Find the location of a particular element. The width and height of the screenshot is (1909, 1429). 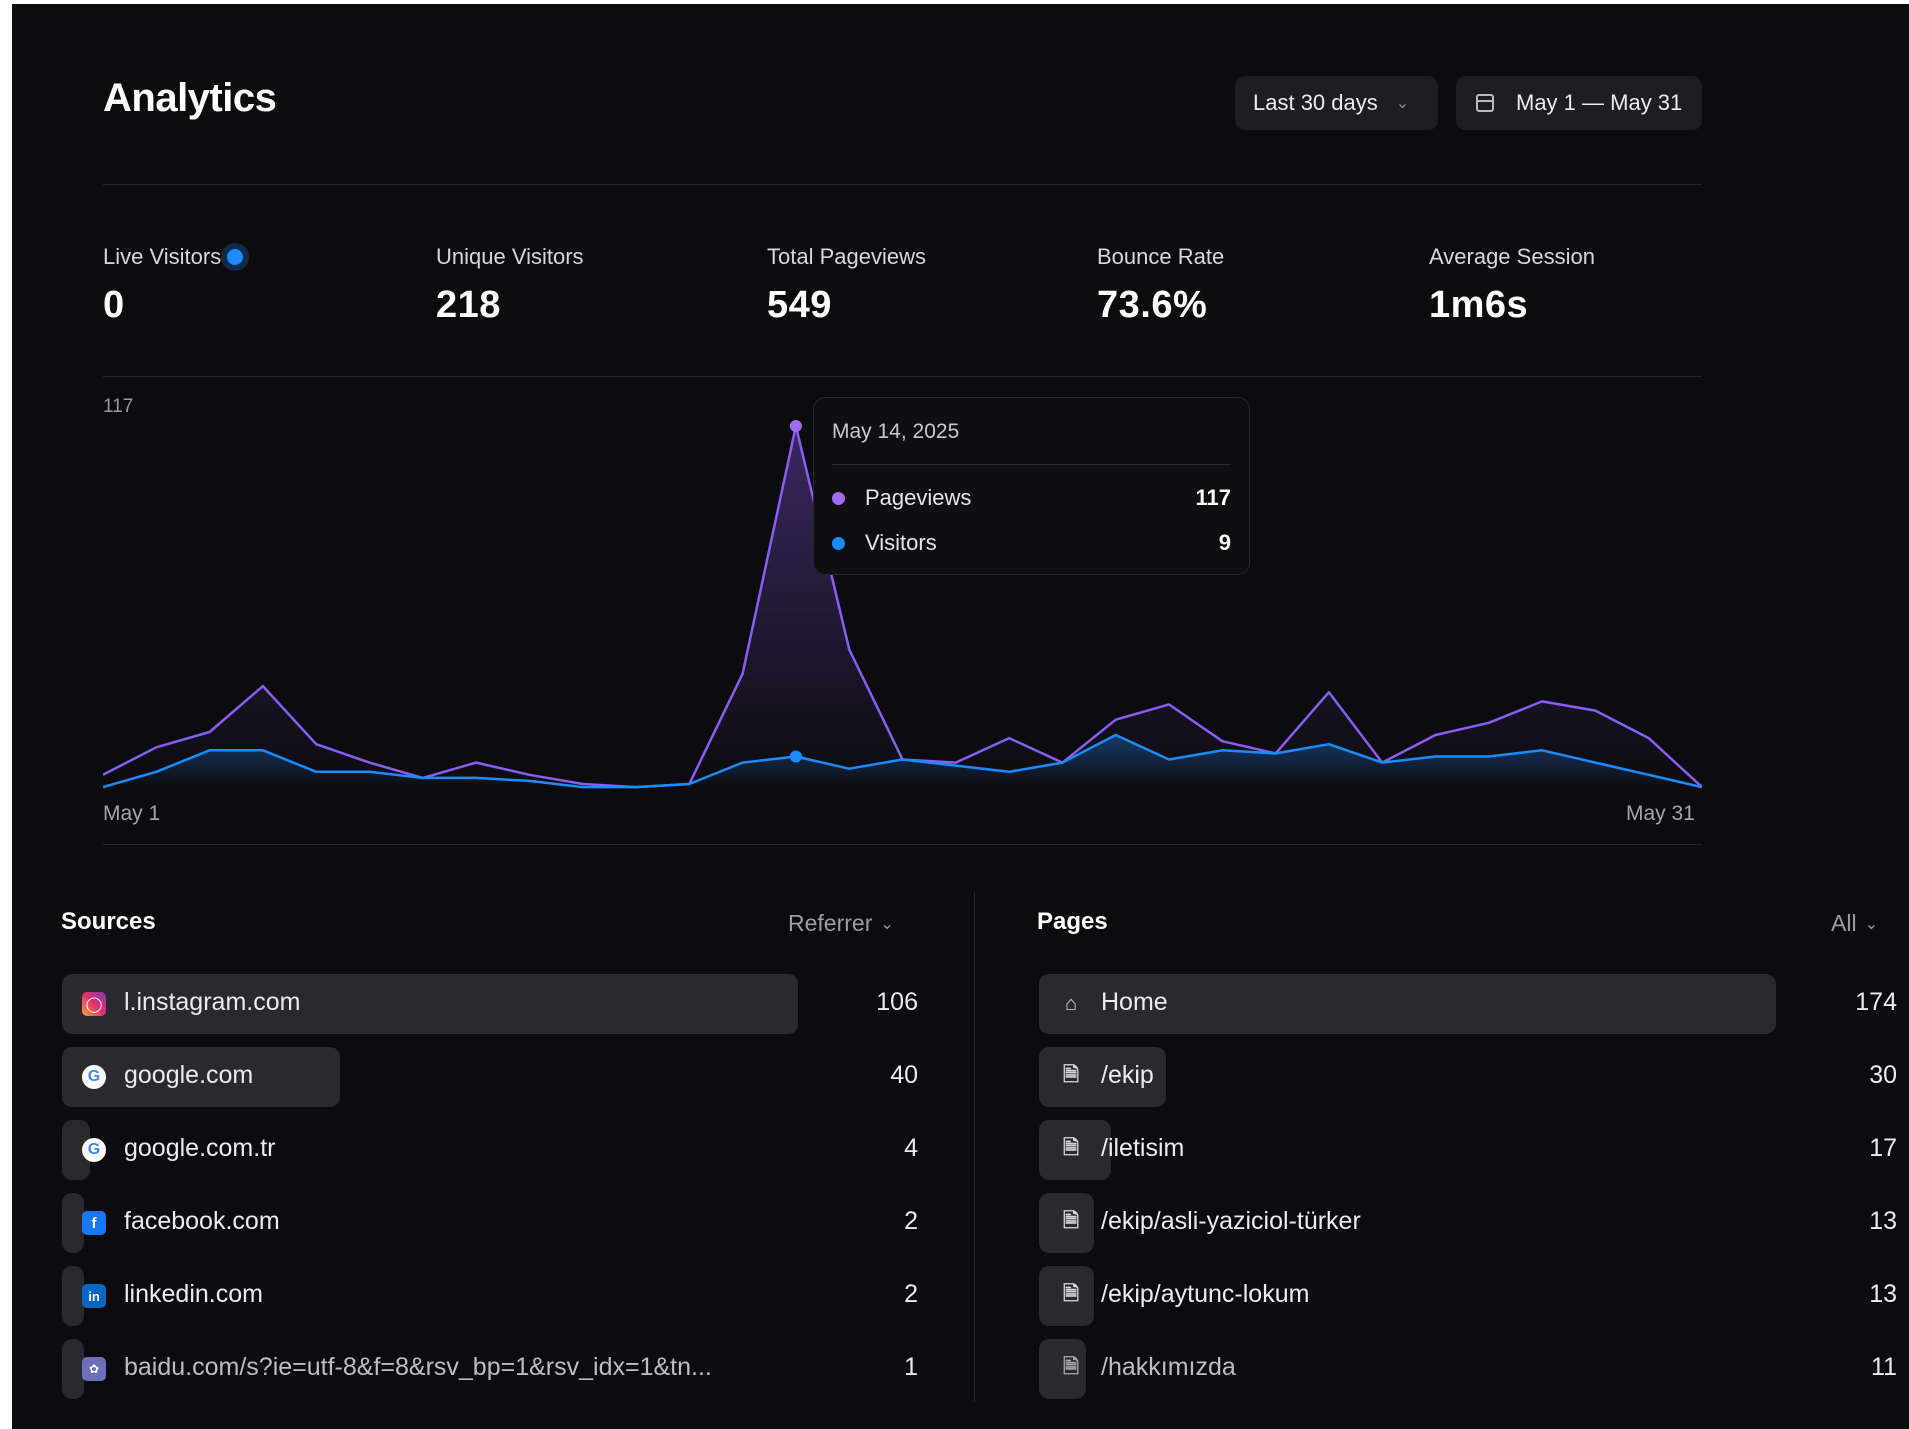

source-row: G google.com.tr is located at coordinates (430, 1150).